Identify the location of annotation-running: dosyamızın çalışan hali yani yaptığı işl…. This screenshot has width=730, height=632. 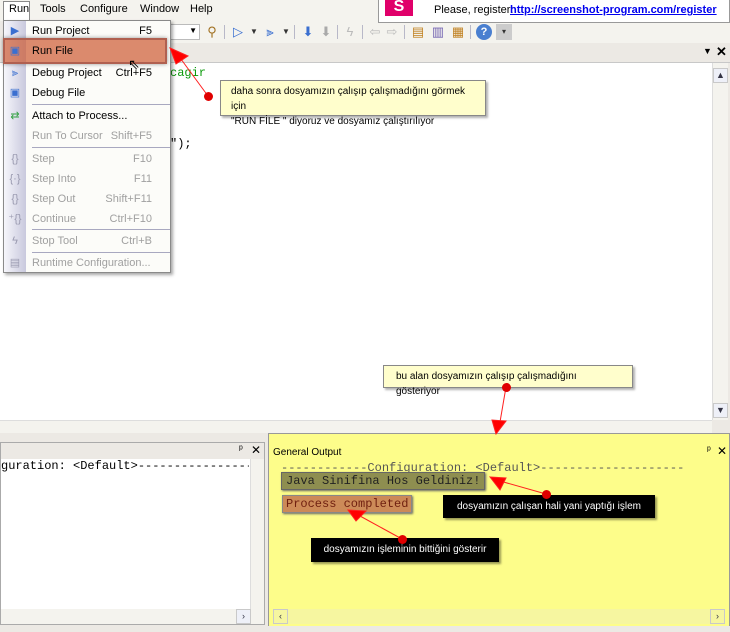
(549, 506).